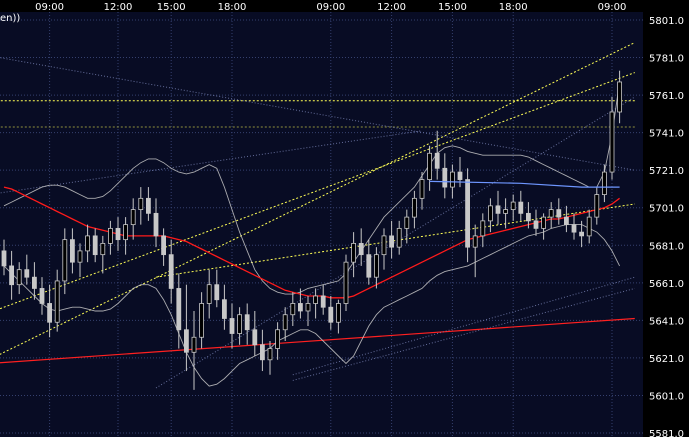 This screenshot has width=689, height=437. Describe the element at coordinates (666, 96) in the screenshot. I see `y-tick-label: 5761.0` at that location.